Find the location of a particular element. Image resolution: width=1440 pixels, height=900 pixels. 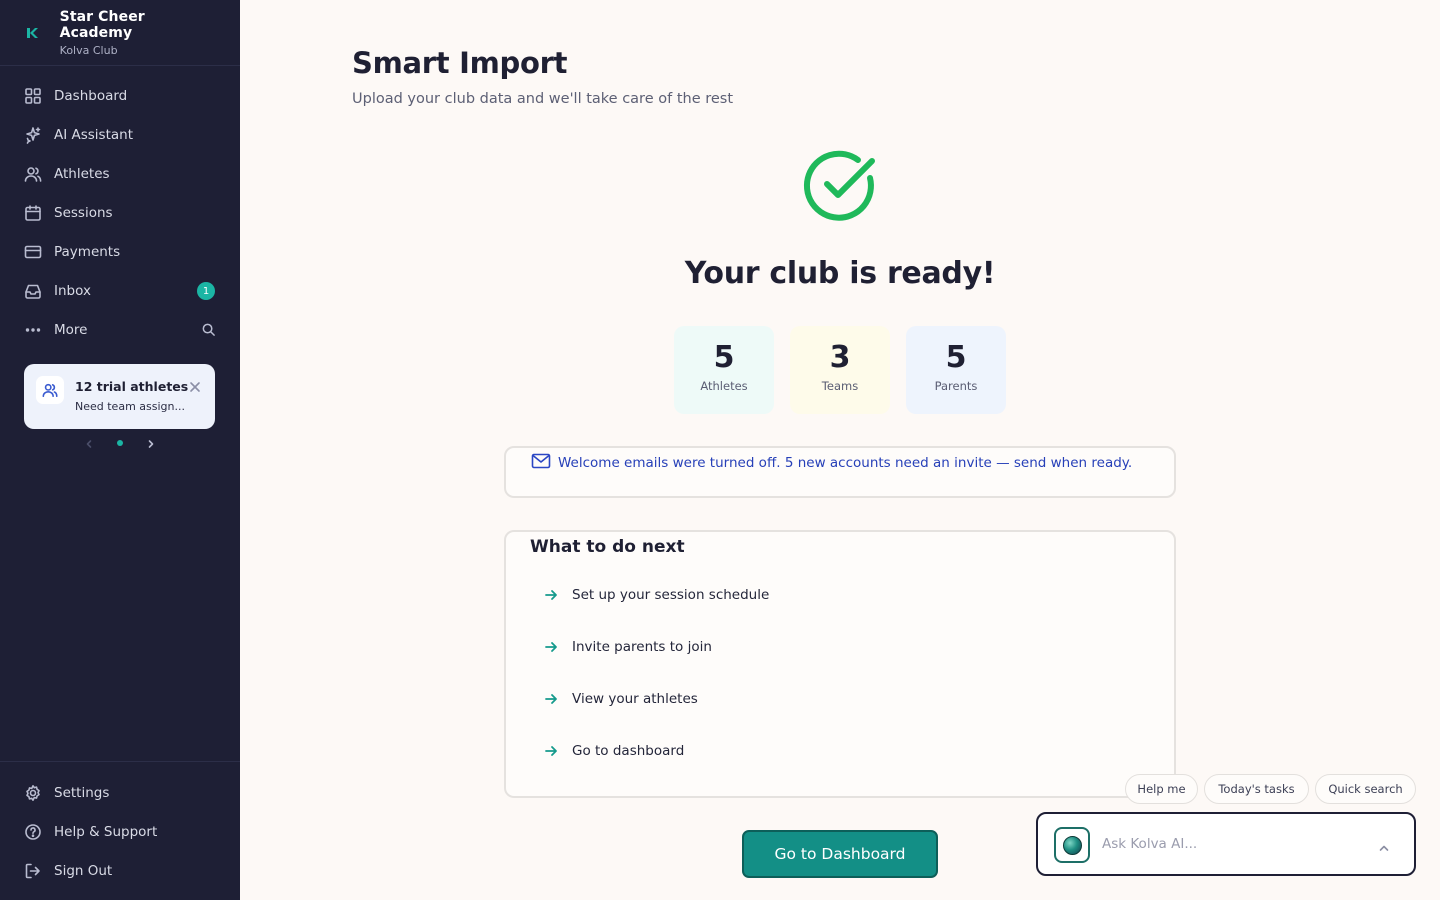

kolva-logo-icon is located at coordinates (32, 33).